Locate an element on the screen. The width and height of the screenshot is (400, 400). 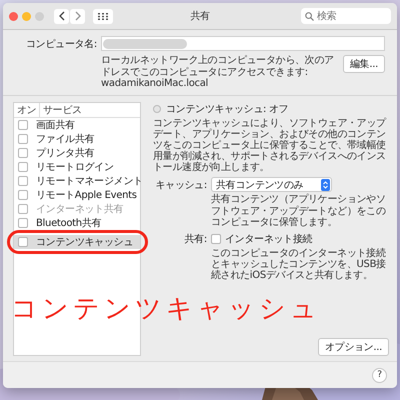
close-button is located at coordinates (13, 16).